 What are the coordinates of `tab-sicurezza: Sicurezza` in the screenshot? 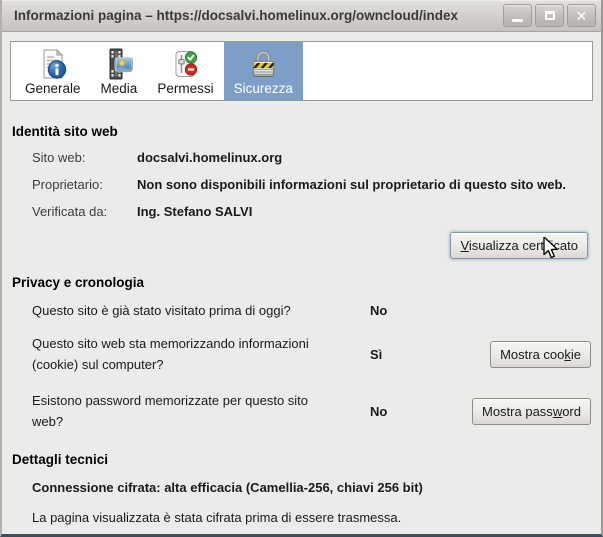 It's located at (263, 71).